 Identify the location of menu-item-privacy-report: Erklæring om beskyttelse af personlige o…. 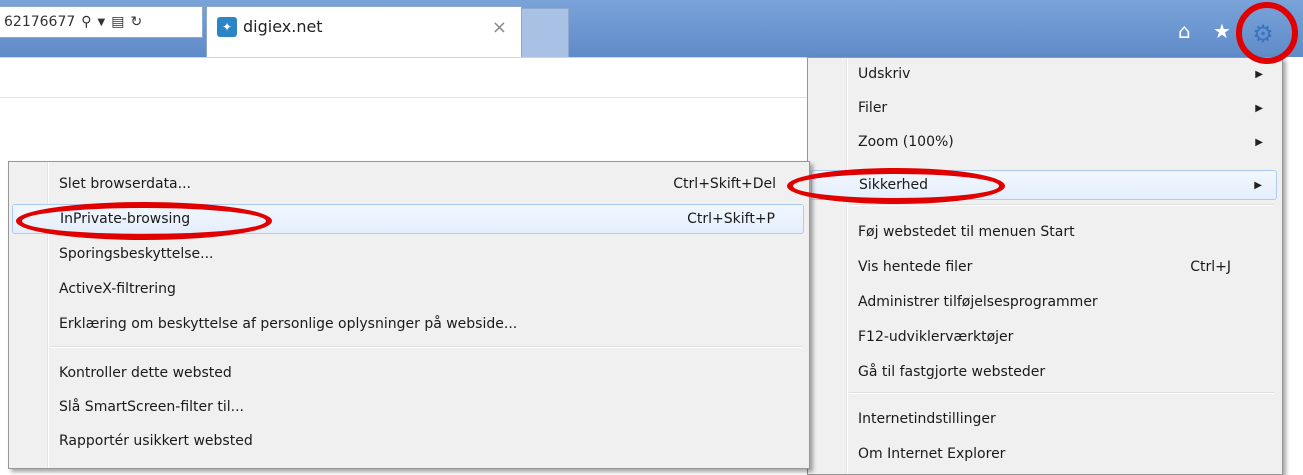
(408, 324).